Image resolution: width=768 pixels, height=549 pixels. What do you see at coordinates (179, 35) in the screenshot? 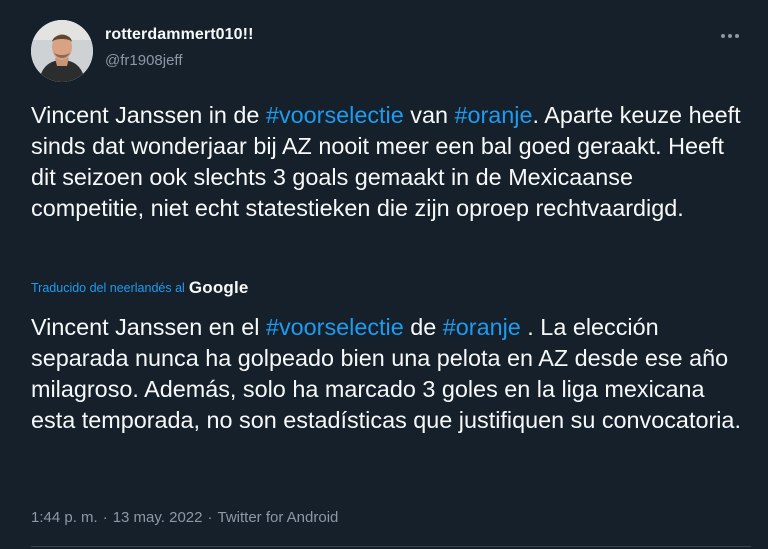
I see `author-name: rotterdammert010!!` at bounding box center [179, 35].